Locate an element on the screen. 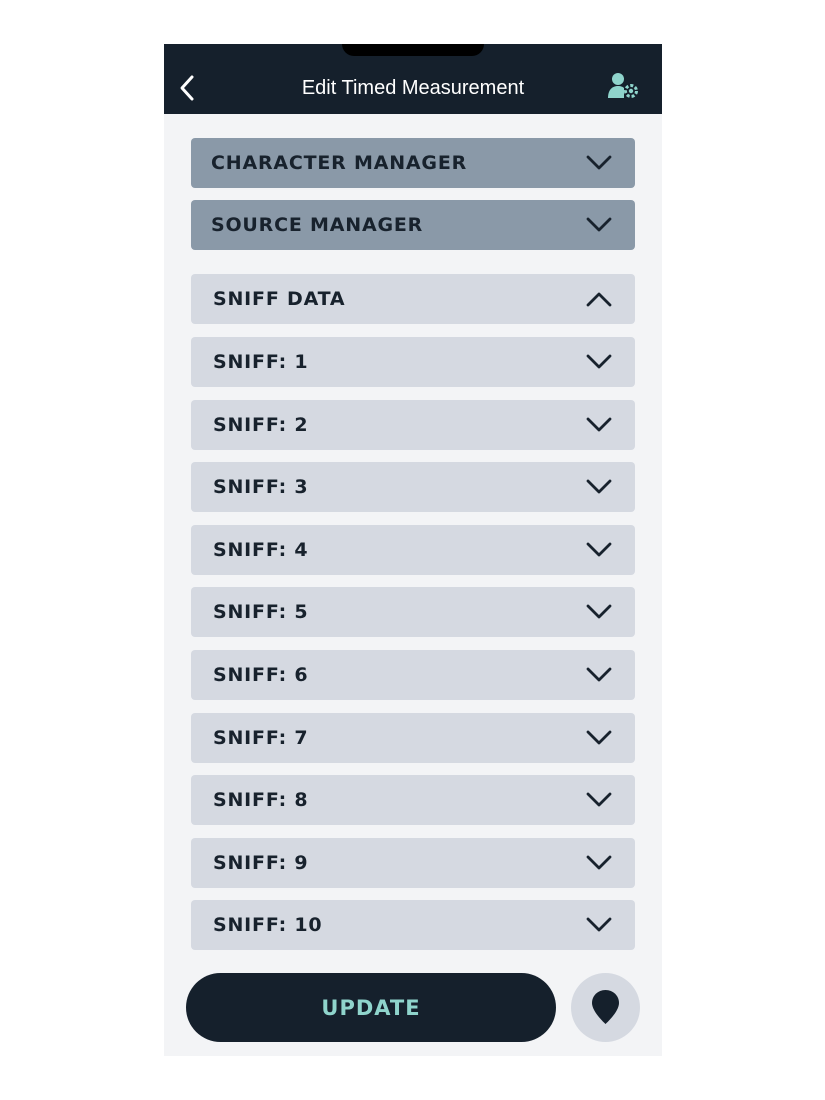 The width and height of the screenshot is (825, 1100). sniff-item: SNIFF: 1 is located at coordinates (413, 362).